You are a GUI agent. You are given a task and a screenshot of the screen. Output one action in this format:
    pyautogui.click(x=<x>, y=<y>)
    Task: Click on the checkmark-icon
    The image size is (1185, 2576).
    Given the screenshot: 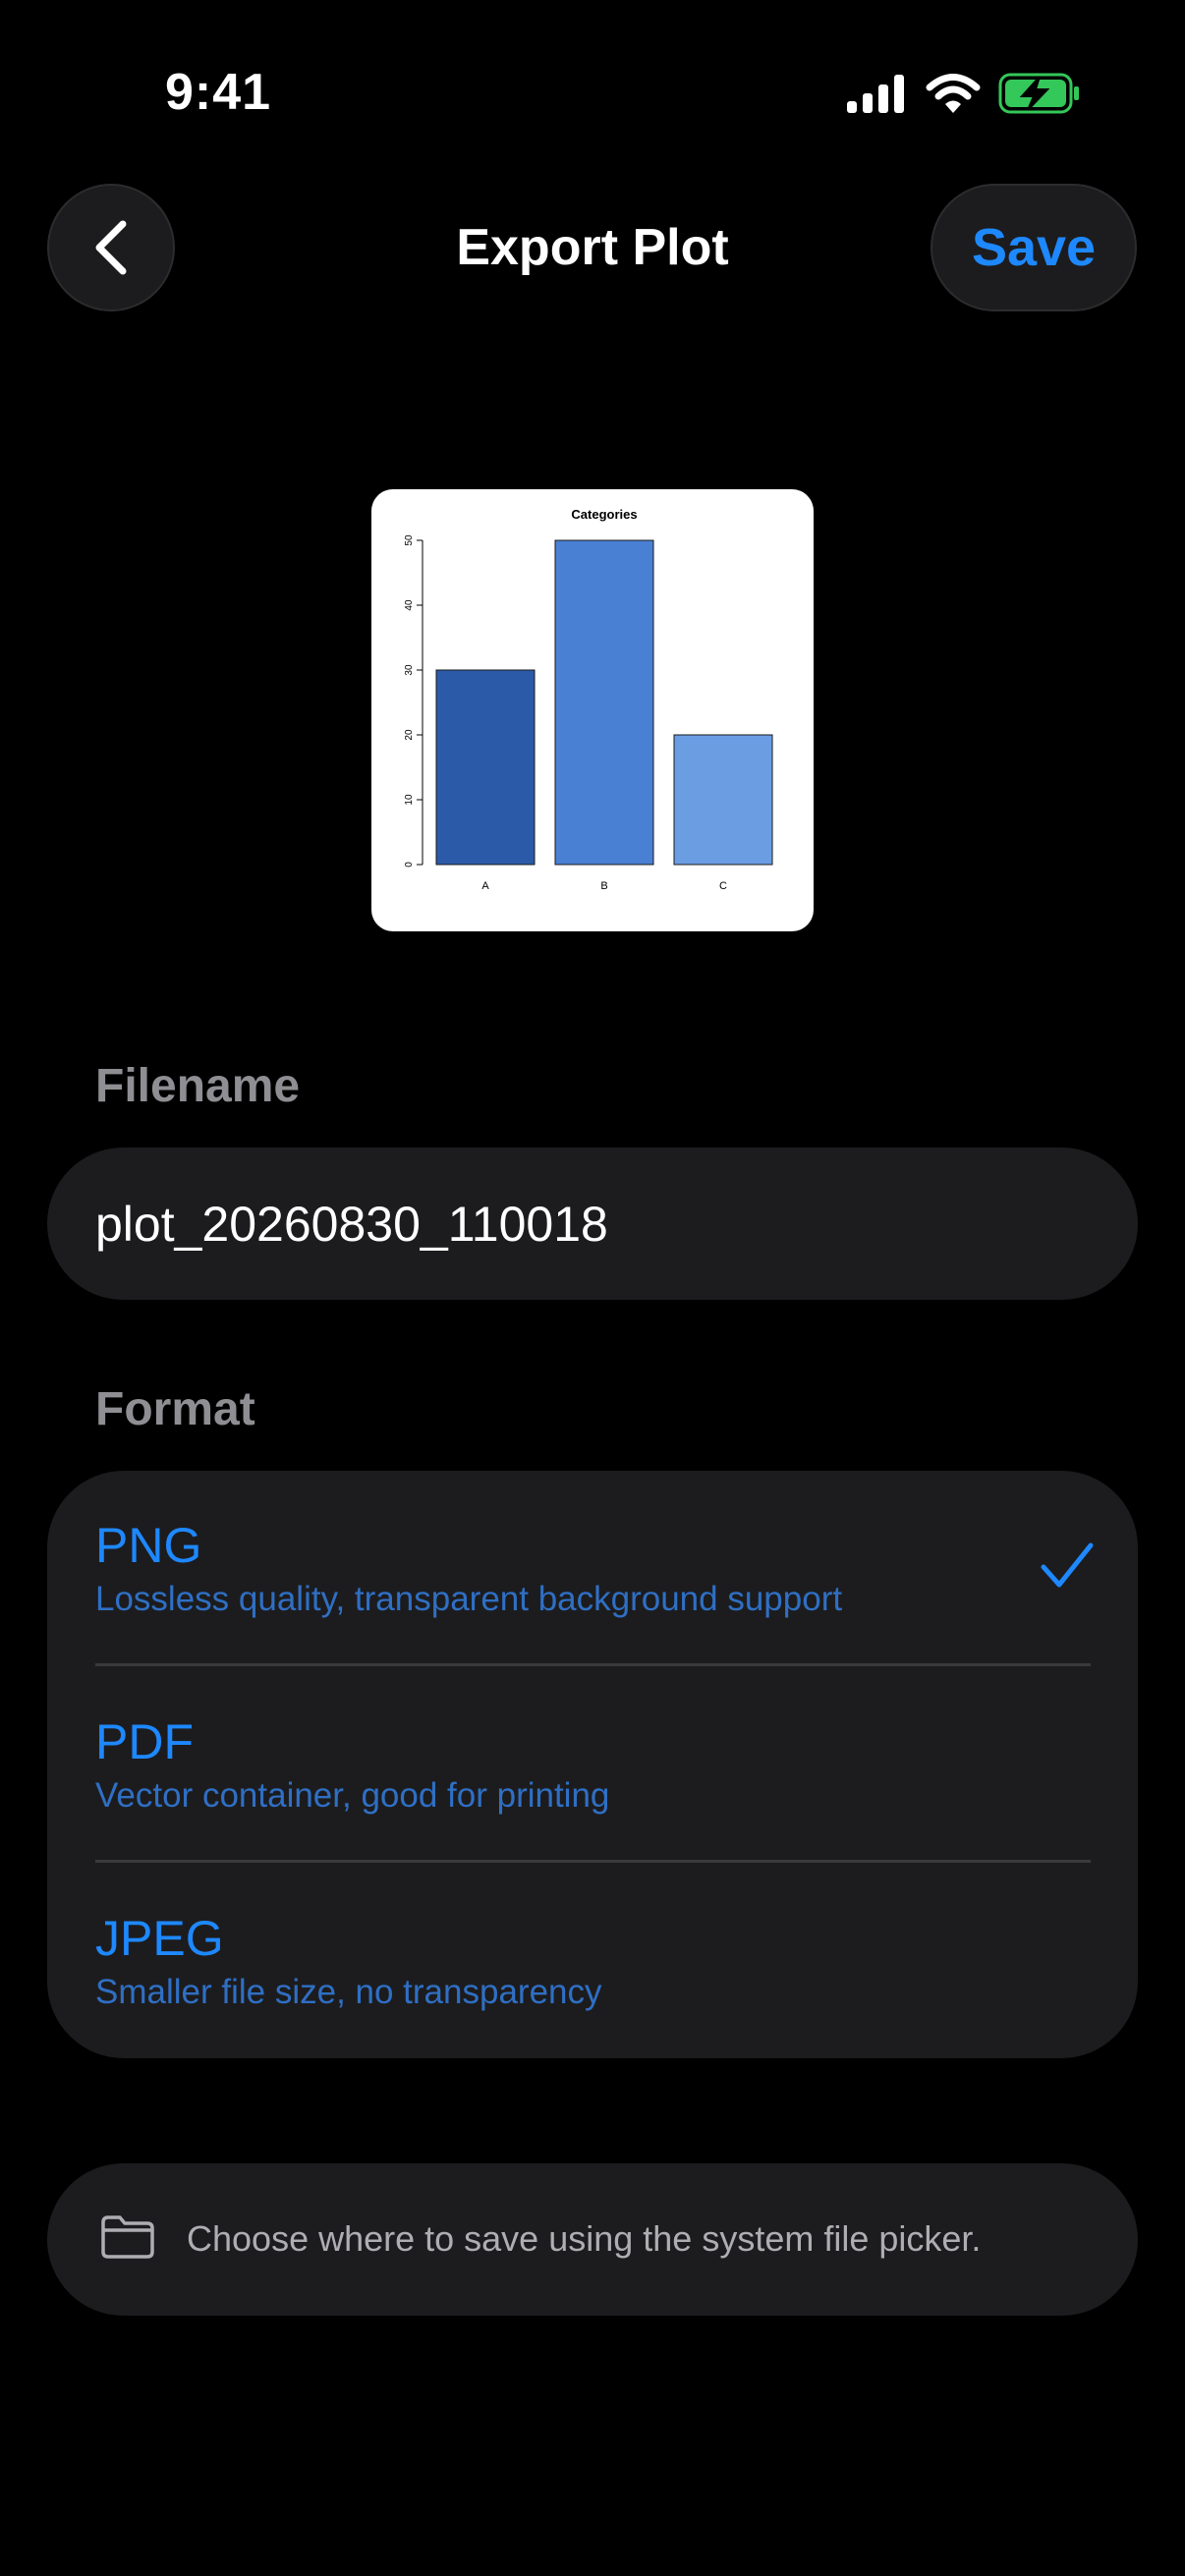 What is the action you would take?
    pyautogui.click(x=1068, y=1565)
    